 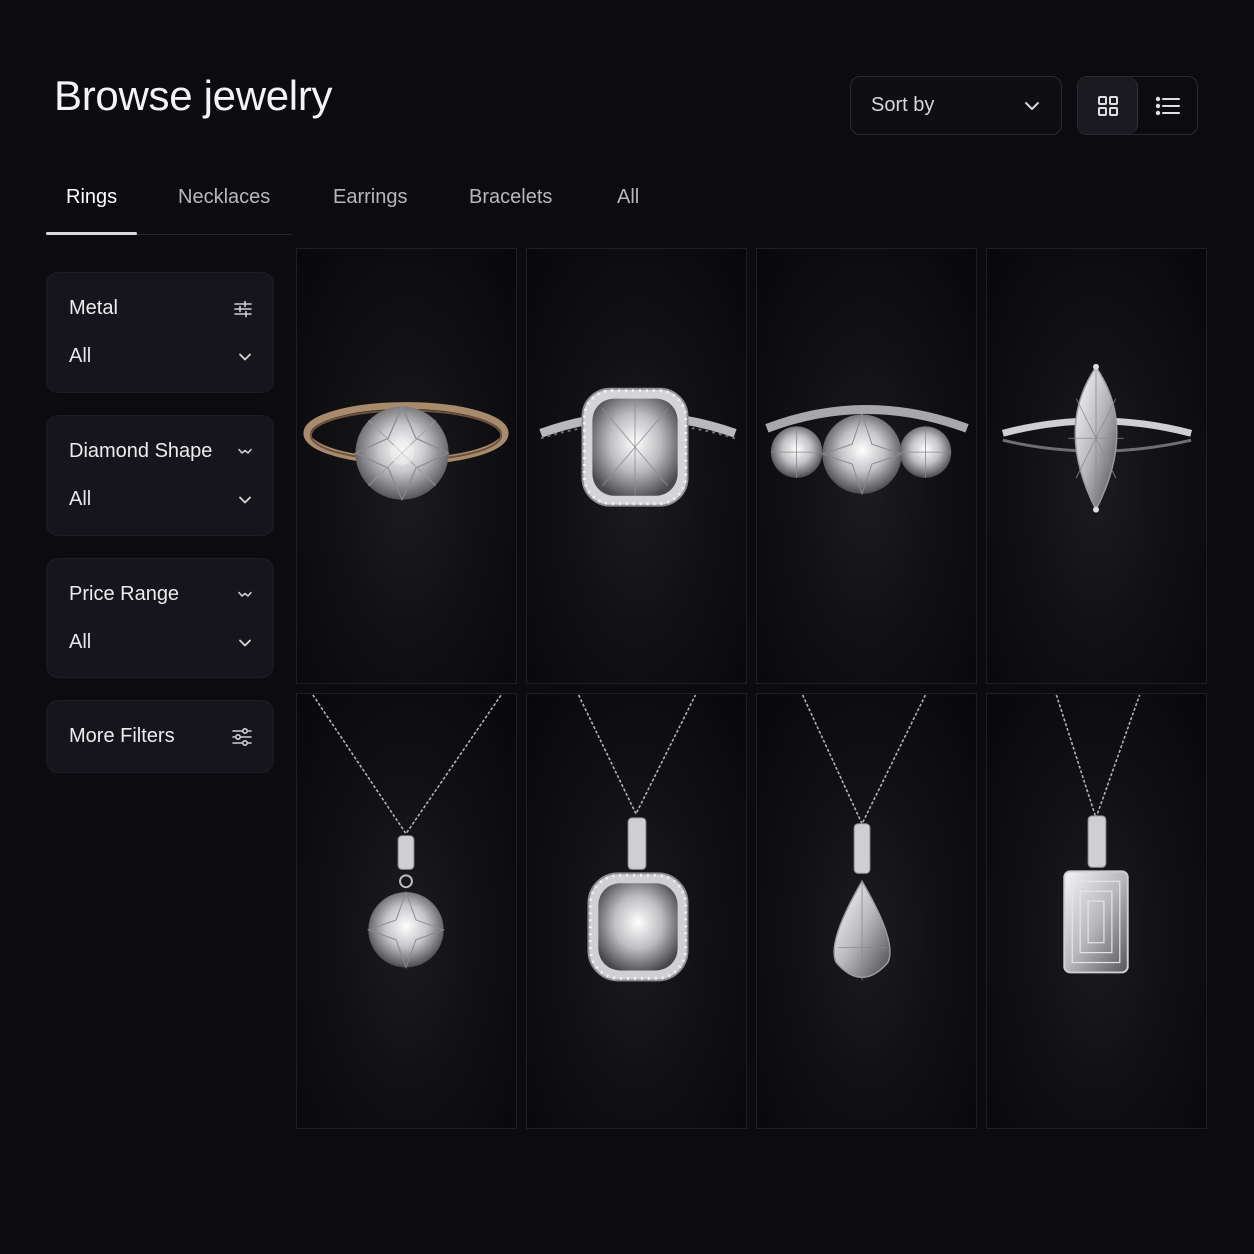 What do you see at coordinates (80, 499) in the screenshot?
I see `filter-diamond-shape-value: All` at bounding box center [80, 499].